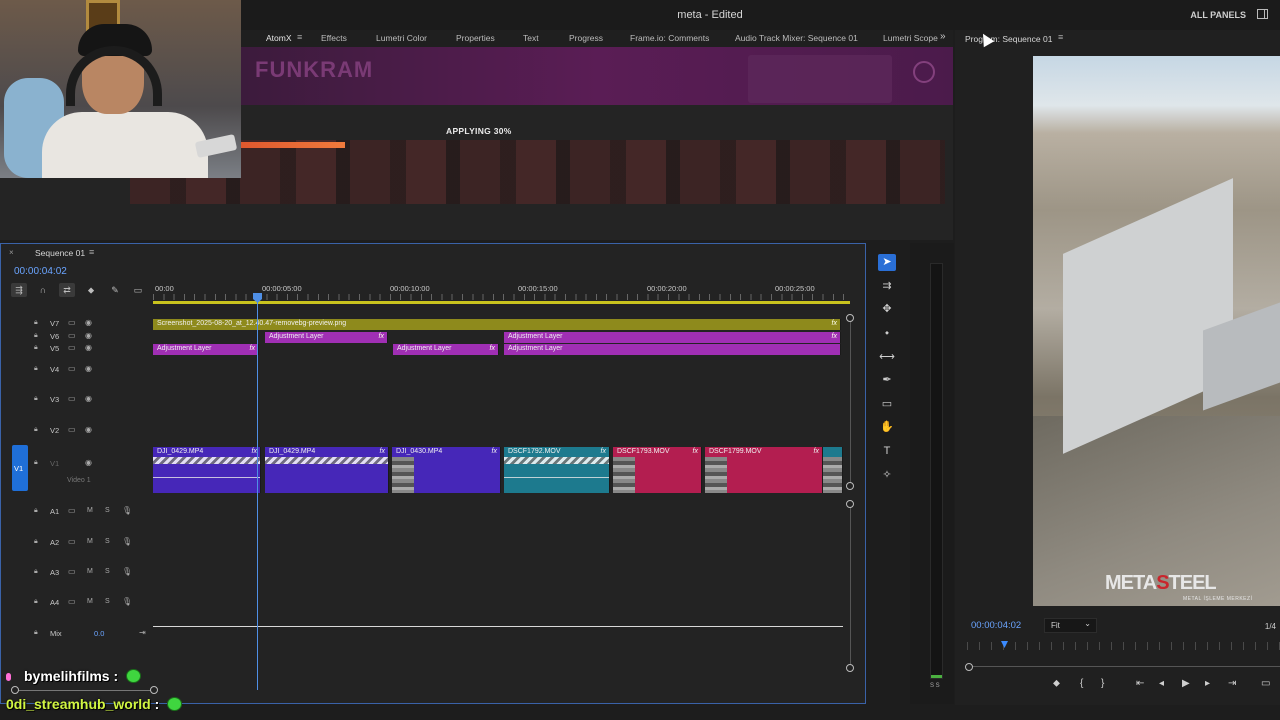  What do you see at coordinates (1081, 683) in the screenshot?
I see `mark-in-icon: {` at bounding box center [1081, 683].